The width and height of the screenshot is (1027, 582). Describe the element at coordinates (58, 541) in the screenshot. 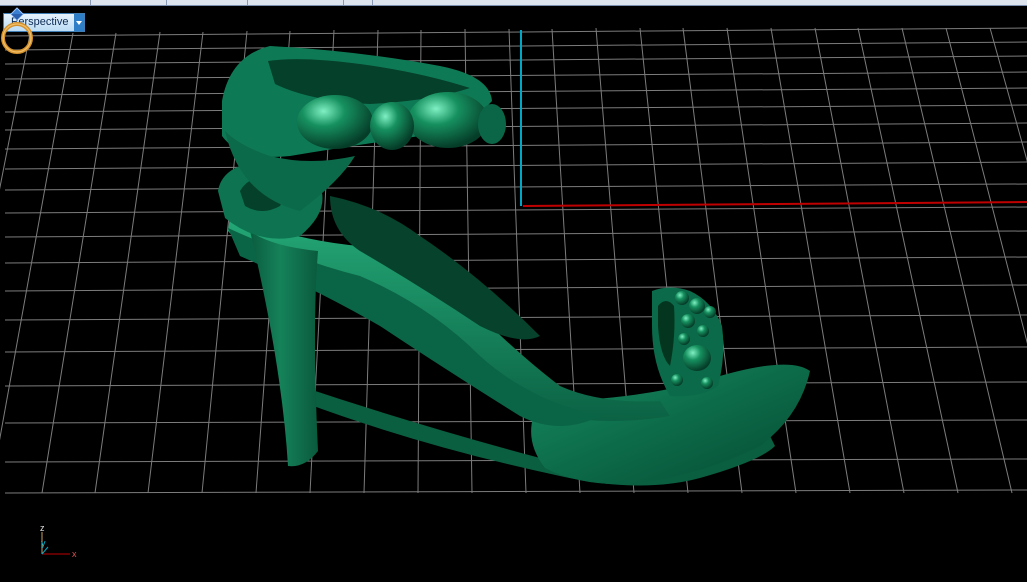

I see `axis-indicator: z y x` at that location.